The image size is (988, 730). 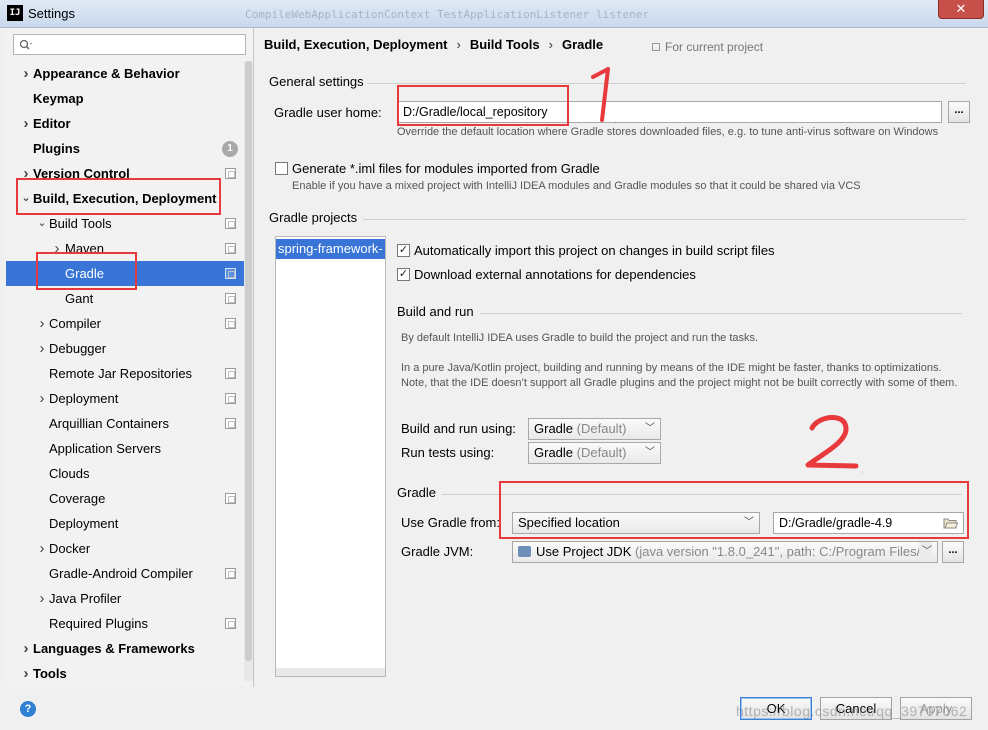 I want to click on sidebar-item-remote-jar-repositories: Remote Jar Repositories, so click(x=125, y=373).